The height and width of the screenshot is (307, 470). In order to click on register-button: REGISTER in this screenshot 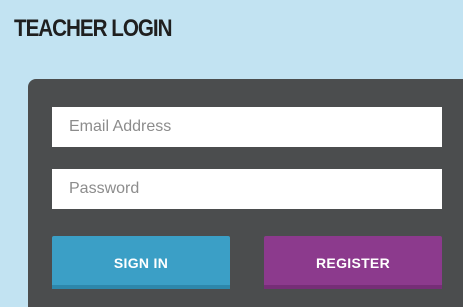, I will do `click(353, 262)`.